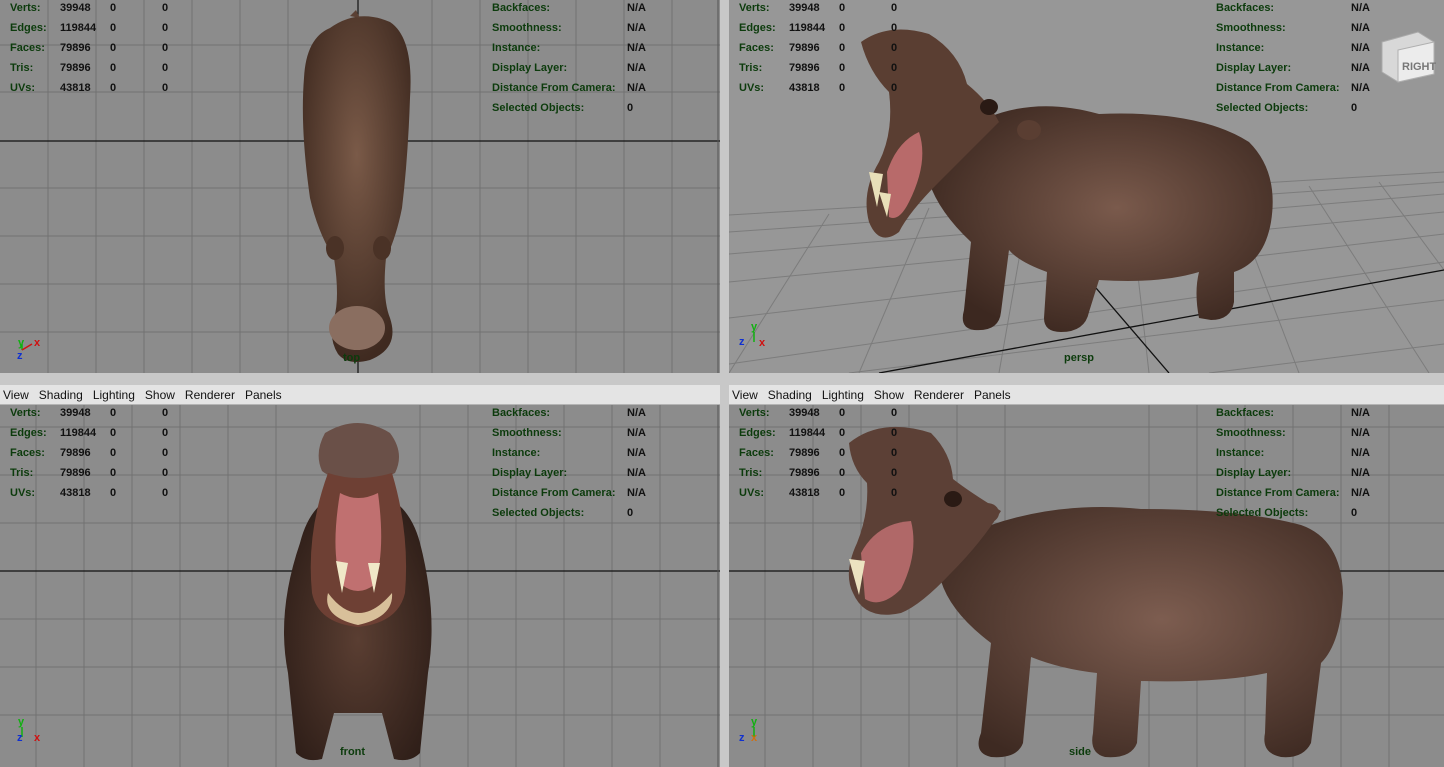 This screenshot has height=767, width=1444. Describe the element at coordinates (1405, 56) in the screenshot. I see `viewcube: RIGHT` at that location.